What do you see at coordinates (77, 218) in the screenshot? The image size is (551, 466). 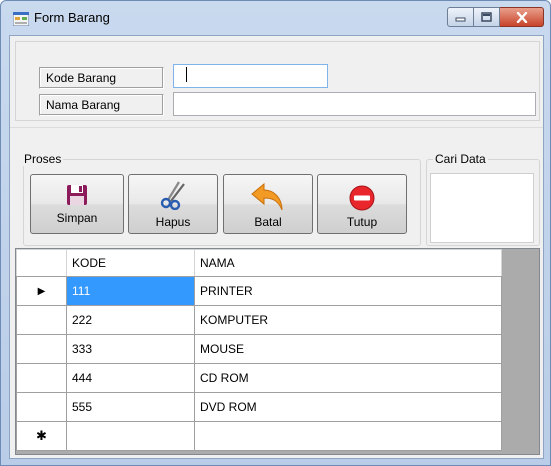 I see `simpan-label: Simpan` at bounding box center [77, 218].